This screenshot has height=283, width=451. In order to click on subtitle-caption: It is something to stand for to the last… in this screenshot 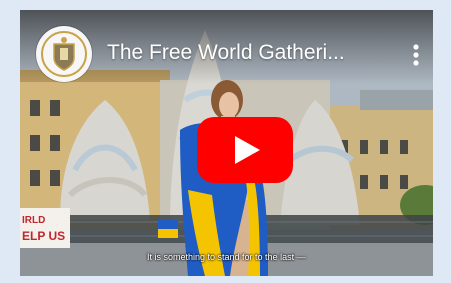, I will do `click(226, 257)`.